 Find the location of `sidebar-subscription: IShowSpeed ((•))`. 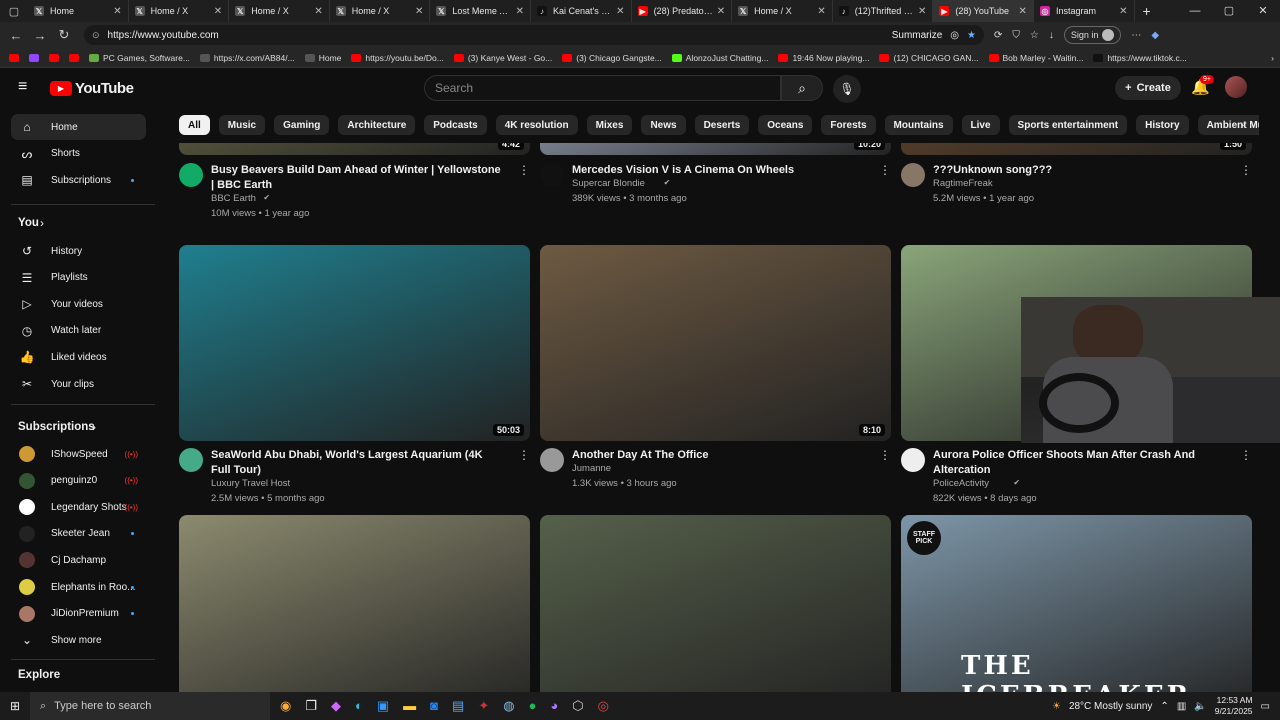

sidebar-subscription: IShowSpeed ((•)) is located at coordinates (78, 454).